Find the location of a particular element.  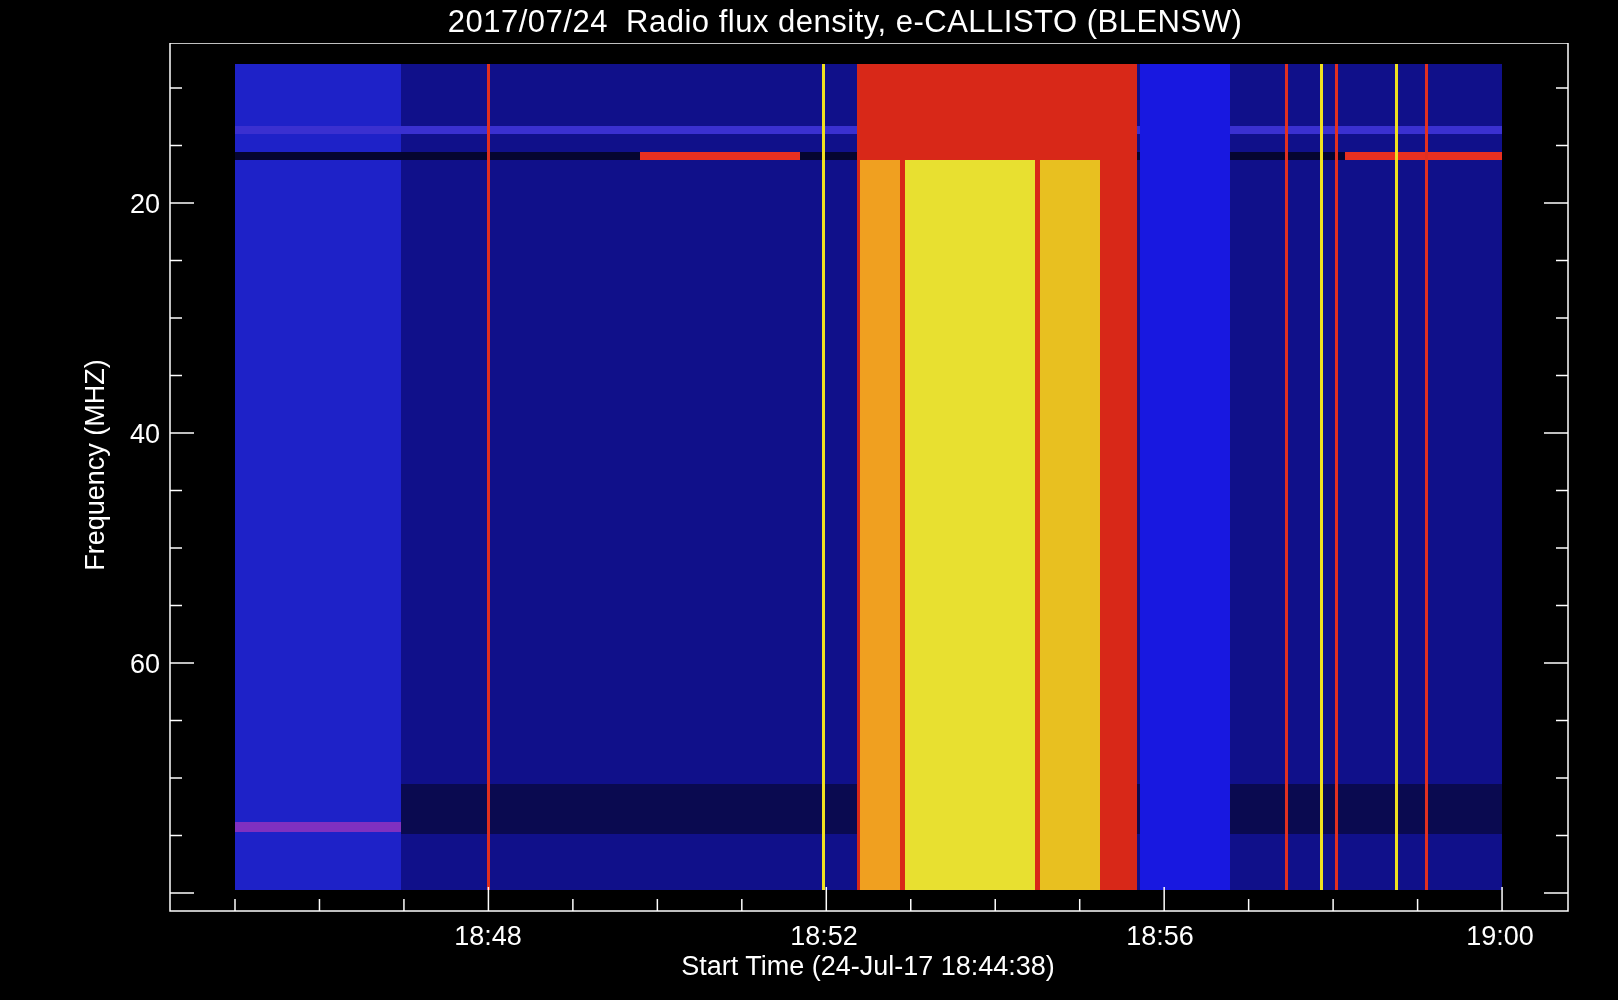

y-tick-label: 20 is located at coordinates (144, 204).